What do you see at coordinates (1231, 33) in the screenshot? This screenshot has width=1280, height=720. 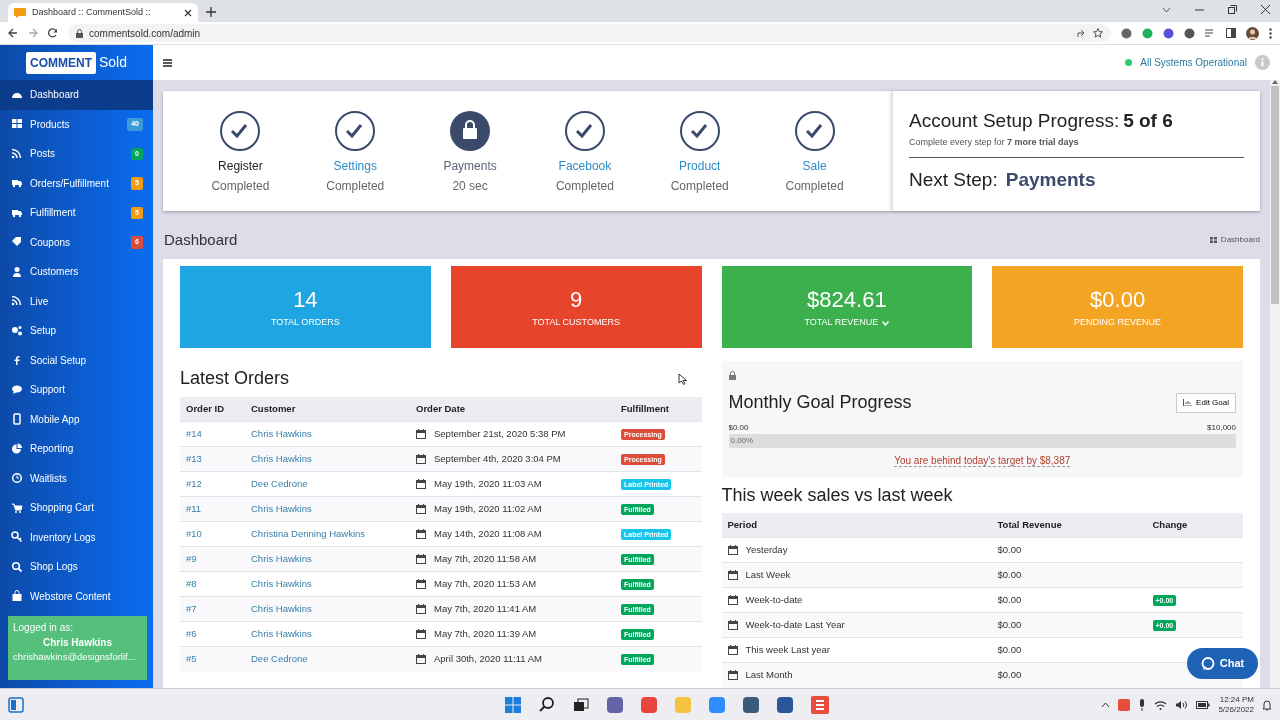 I see `side-panel-icon` at bounding box center [1231, 33].